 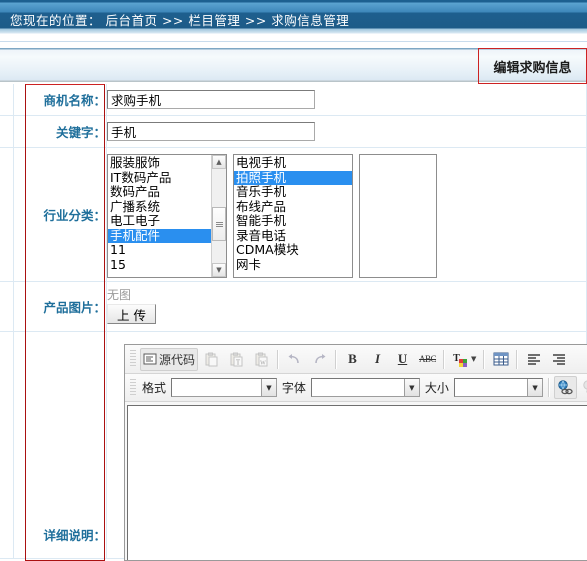 I want to click on label-description: 详细说明：, so click(x=60, y=445).